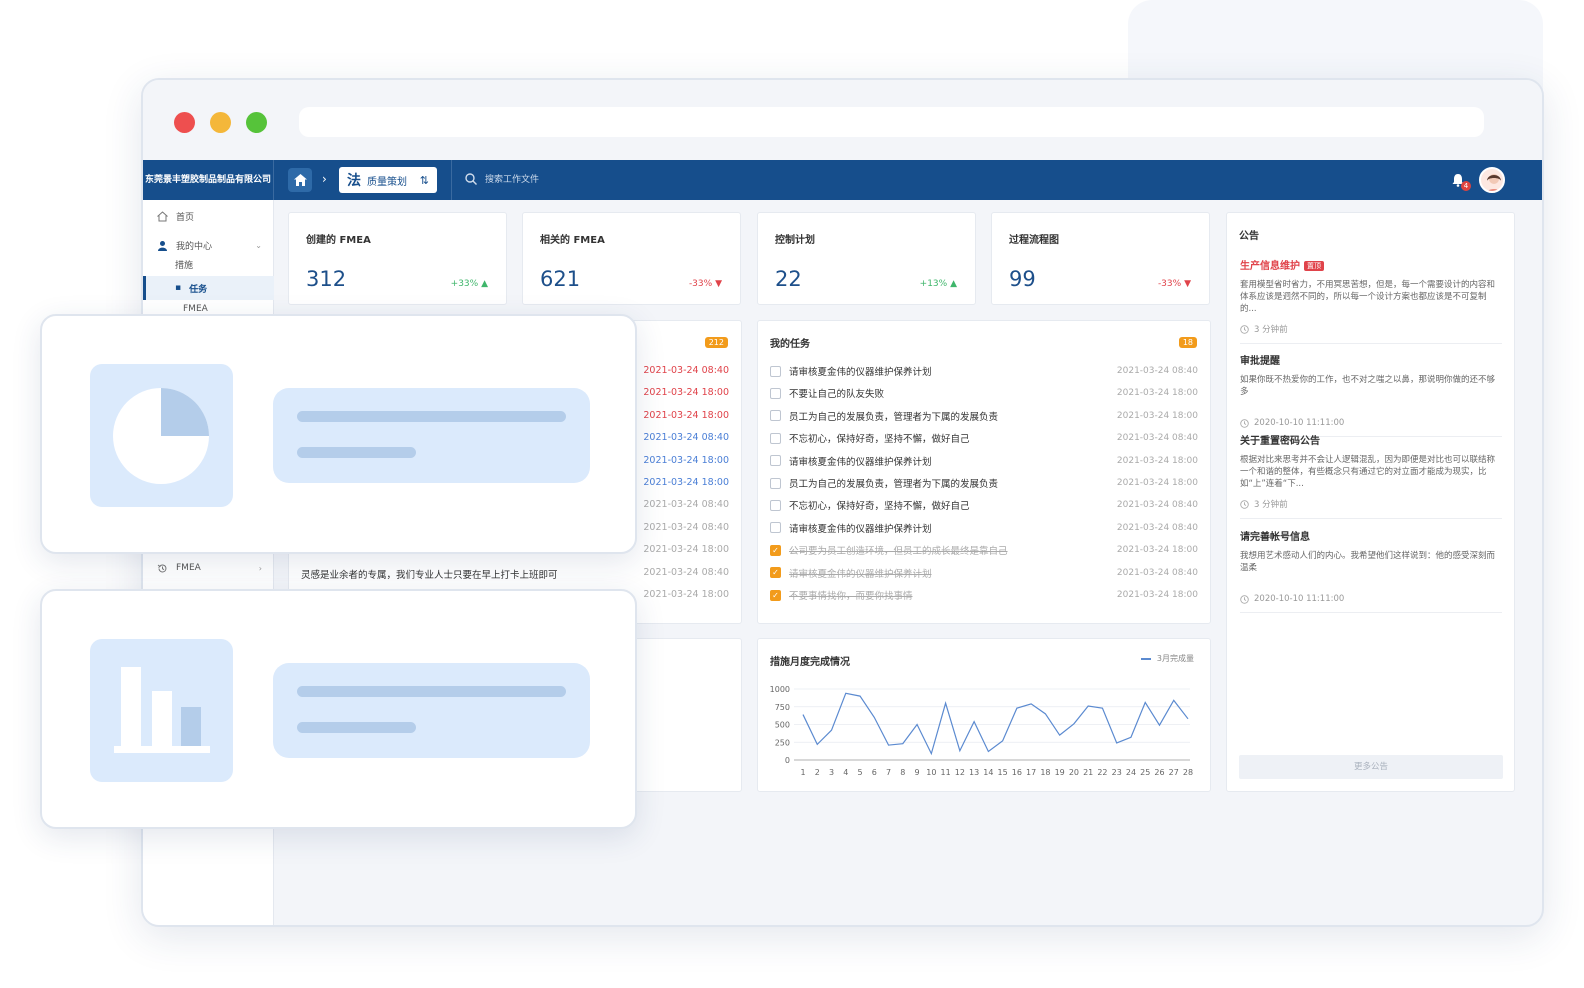 The height and width of the screenshot is (988, 1584). Describe the element at coordinates (208, 216) in the screenshot. I see `sidebar-item-home: 首页` at that location.